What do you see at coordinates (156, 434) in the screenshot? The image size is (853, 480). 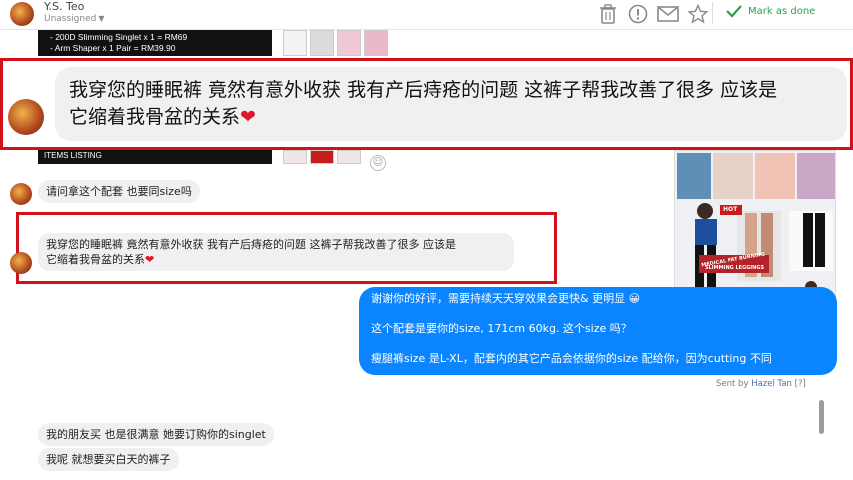 I see `incoming-message: 我的朋友买 也是很满意 她要订购你的singlet` at bounding box center [156, 434].